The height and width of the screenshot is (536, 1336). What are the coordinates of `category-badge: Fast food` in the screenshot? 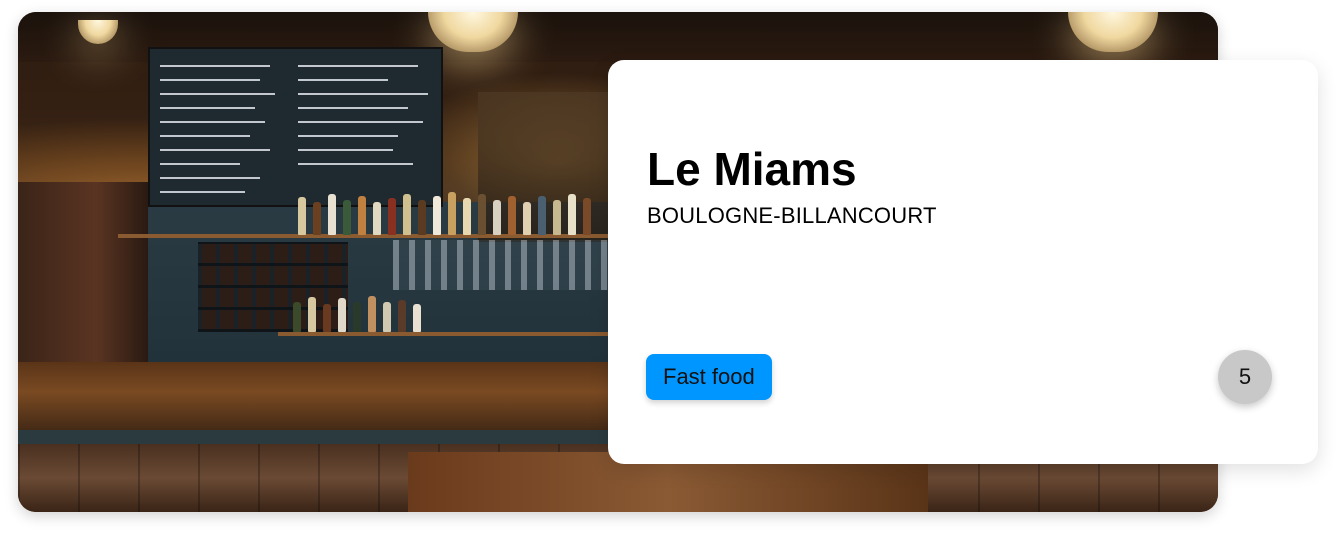 It's located at (709, 377).